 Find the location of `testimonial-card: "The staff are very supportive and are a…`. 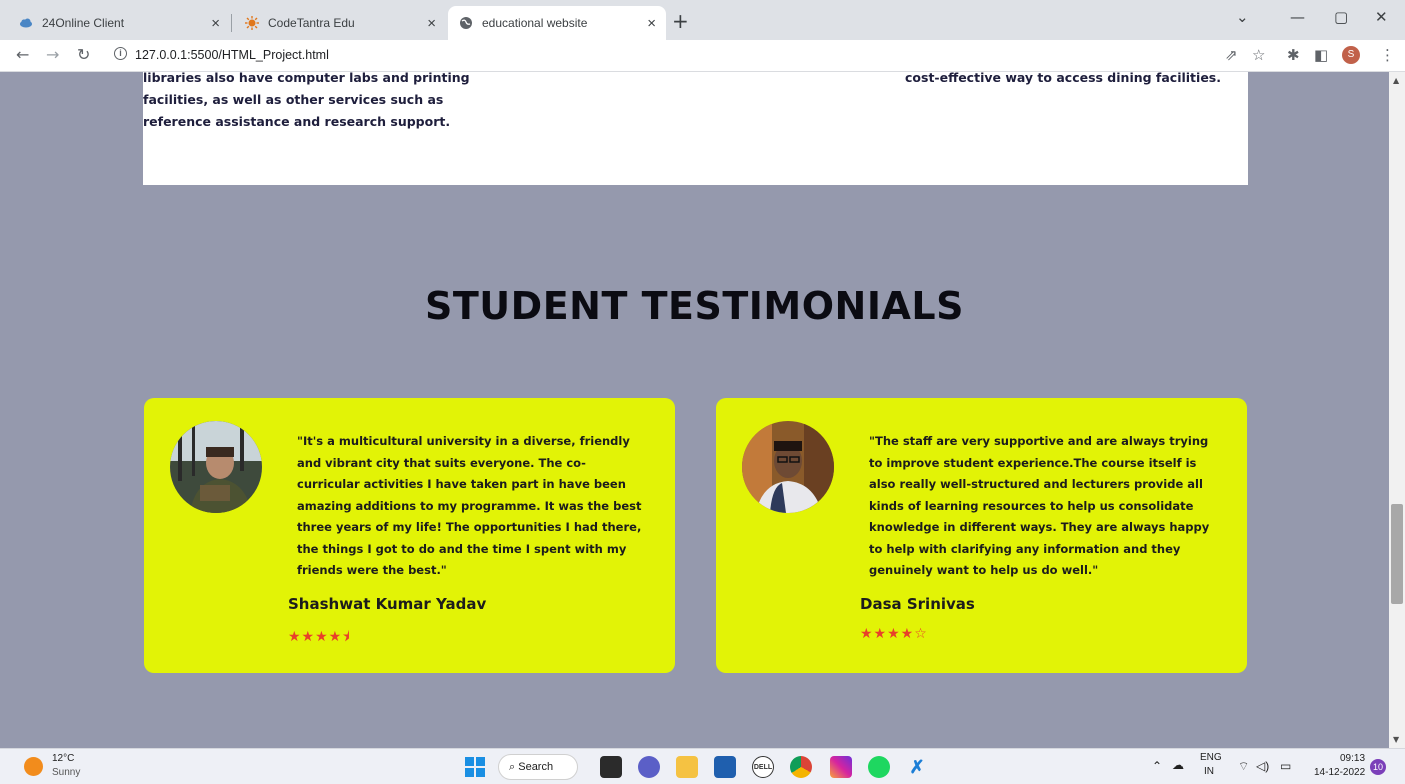

testimonial-card: "The staff are very supportive and are a… is located at coordinates (981, 535).